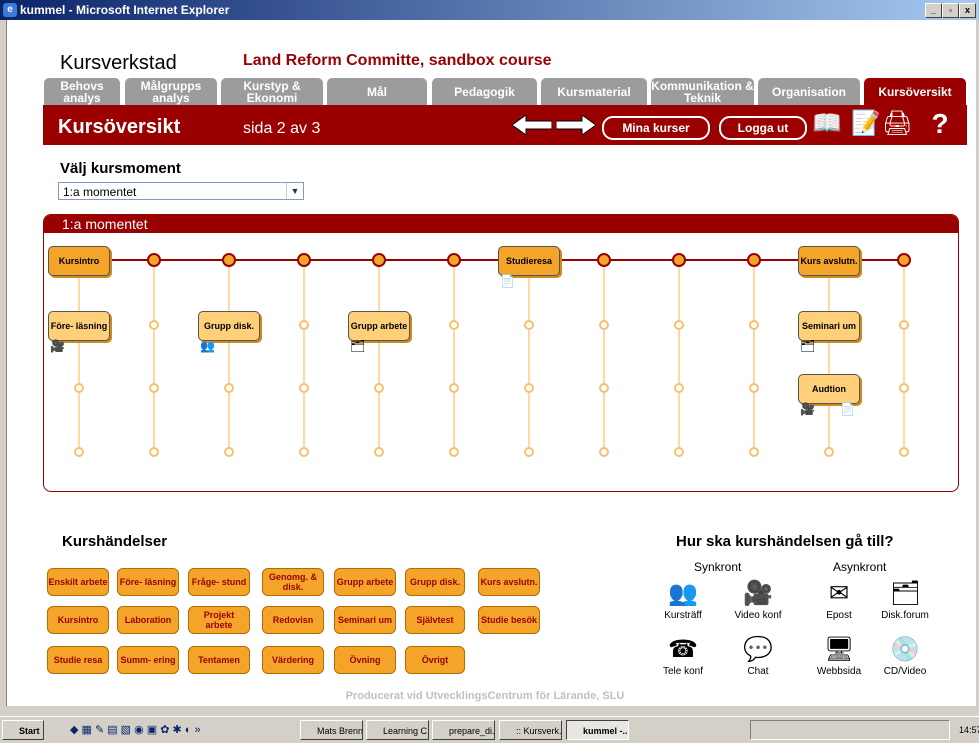 The image size is (979, 743). What do you see at coordinates (435, 582) in the screenshot?
I see `event-palette-button: Grupp disk.` at bounding box center [435, 582].